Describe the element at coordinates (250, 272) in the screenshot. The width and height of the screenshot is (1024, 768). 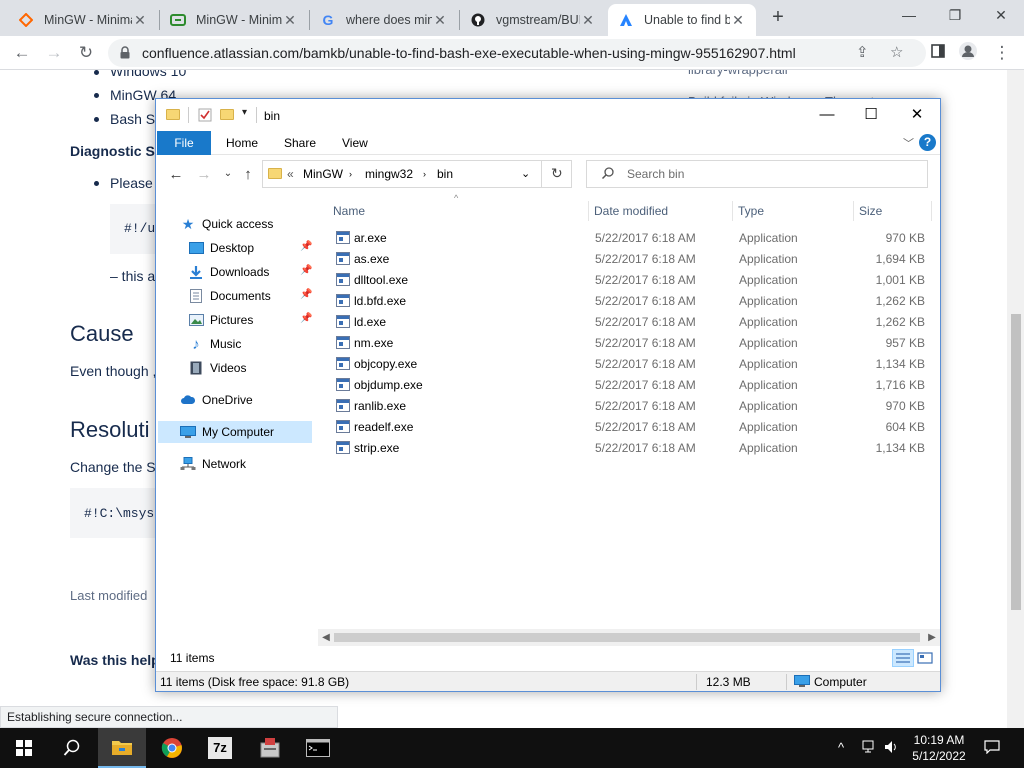
I see `nav-downloads: Downloads` at that location.